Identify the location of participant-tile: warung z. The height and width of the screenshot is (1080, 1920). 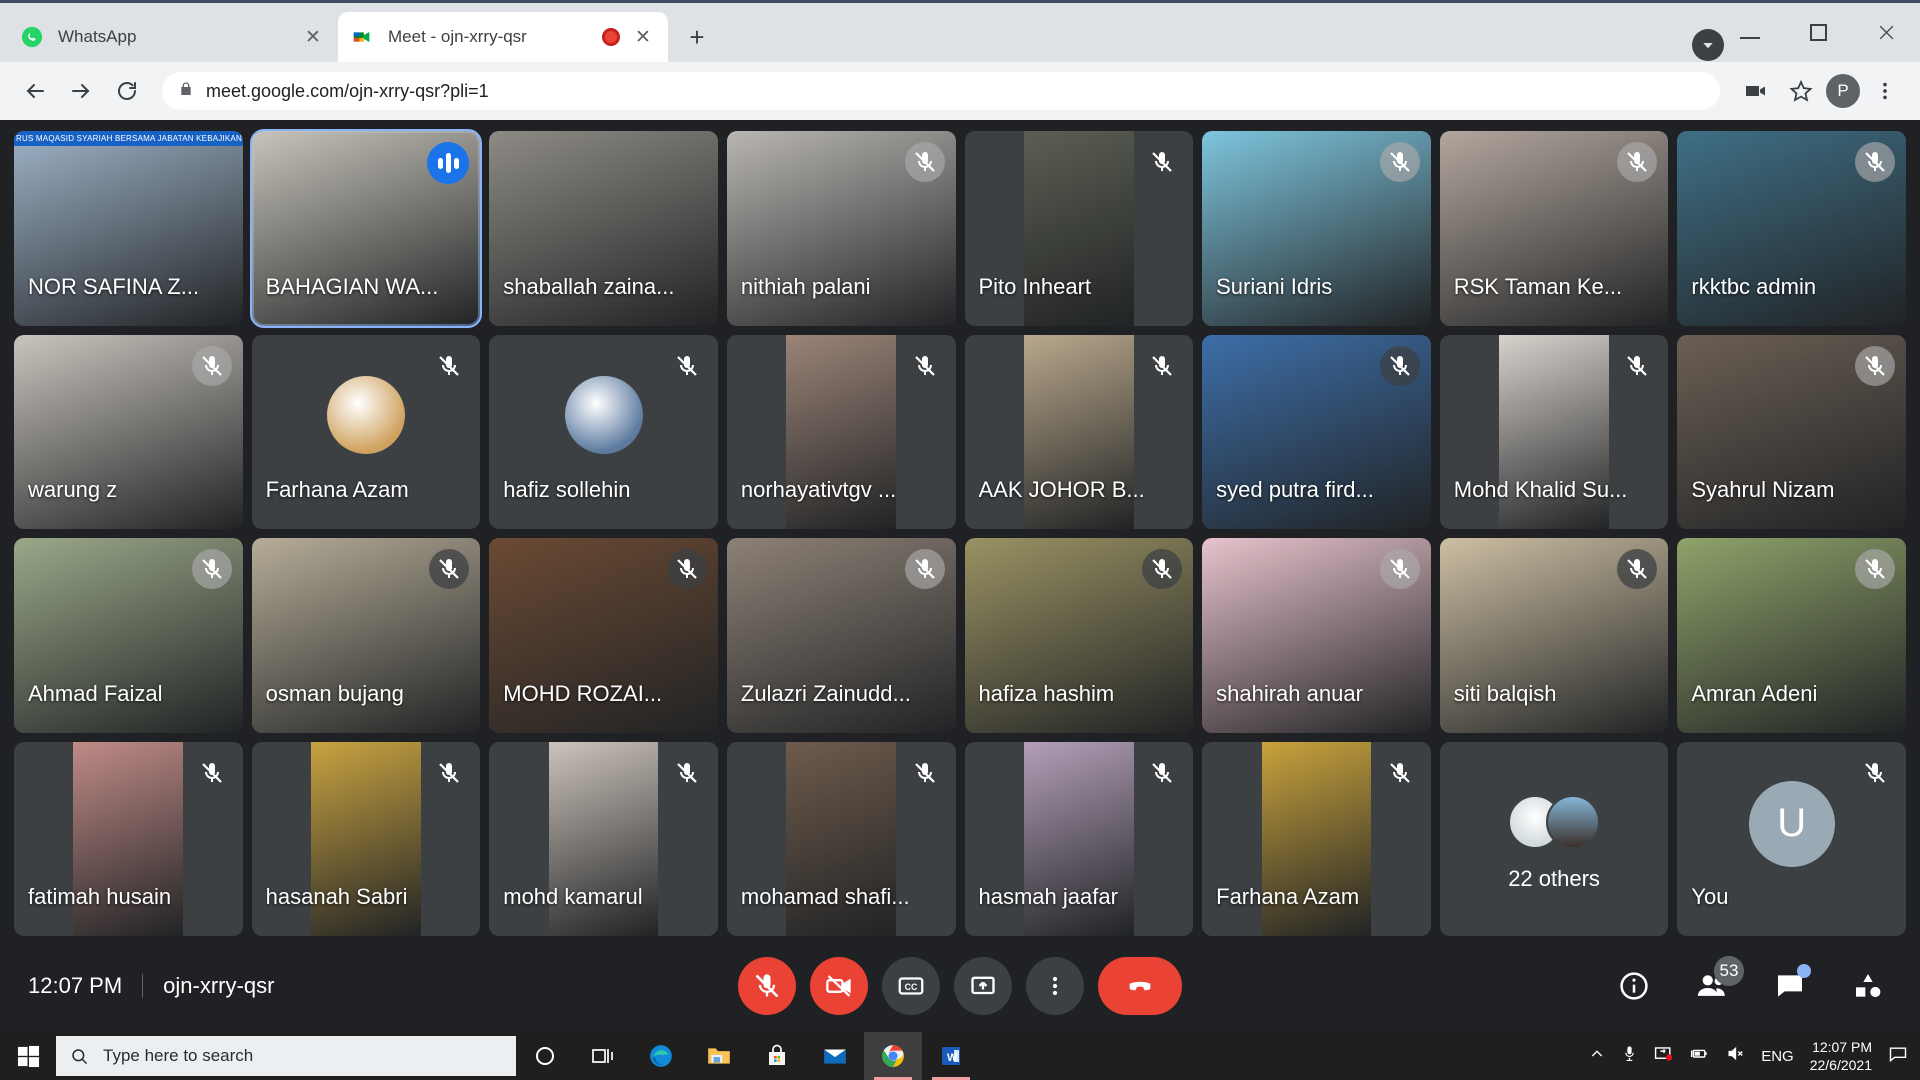
(128, 431).